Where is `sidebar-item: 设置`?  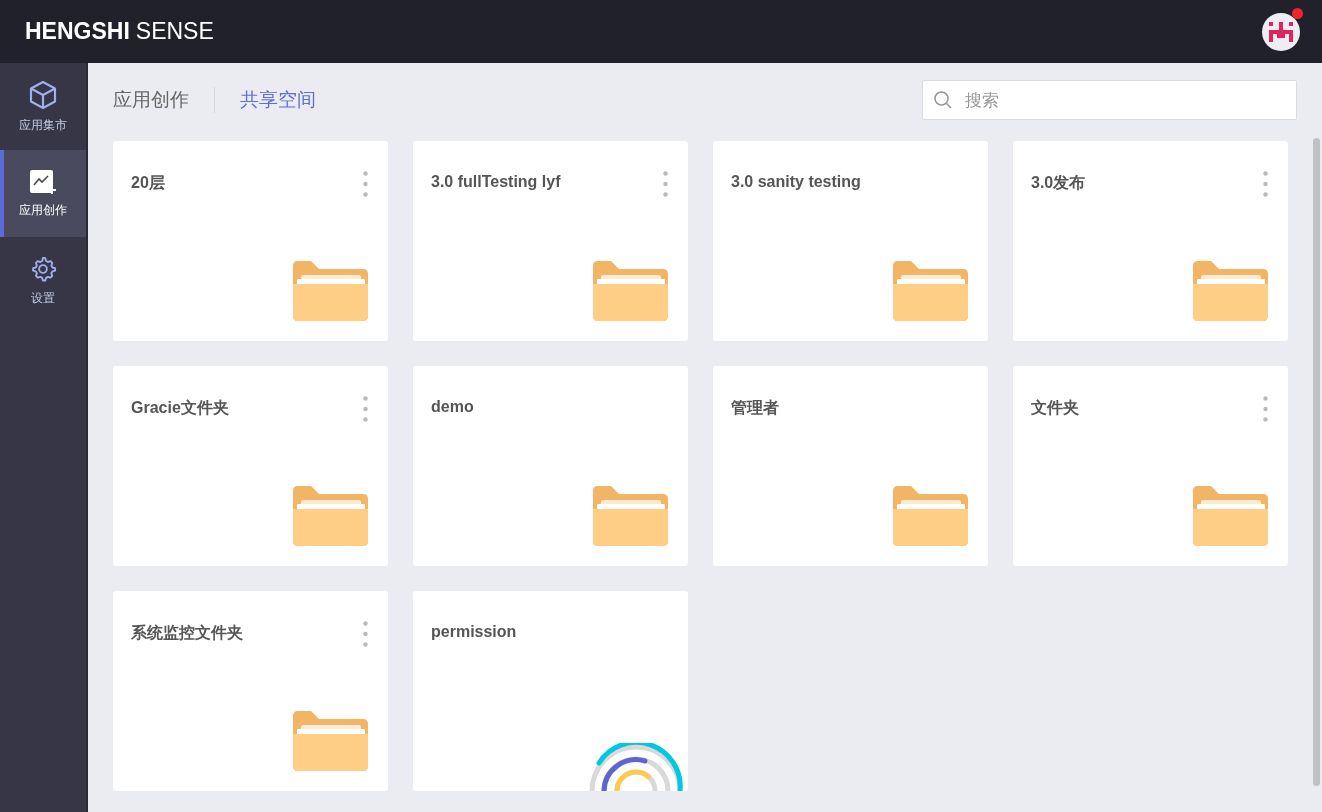
sidebar-item: 设置 is located at coordinates (43, 280).